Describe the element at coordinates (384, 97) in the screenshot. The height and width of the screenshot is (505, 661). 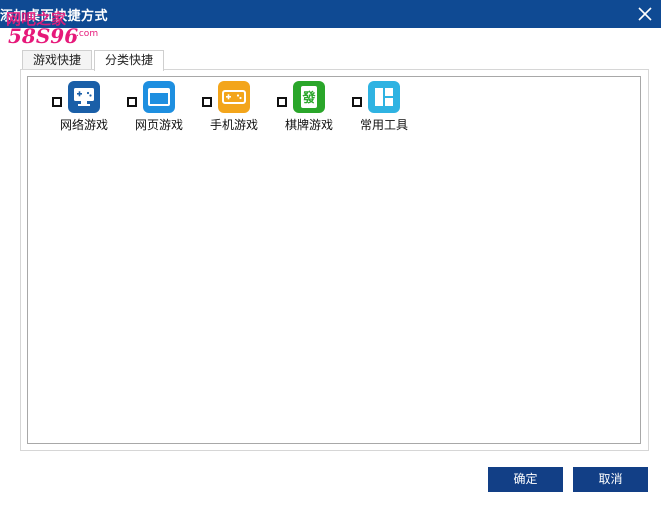
I see `tools-grid-icon` at that location.